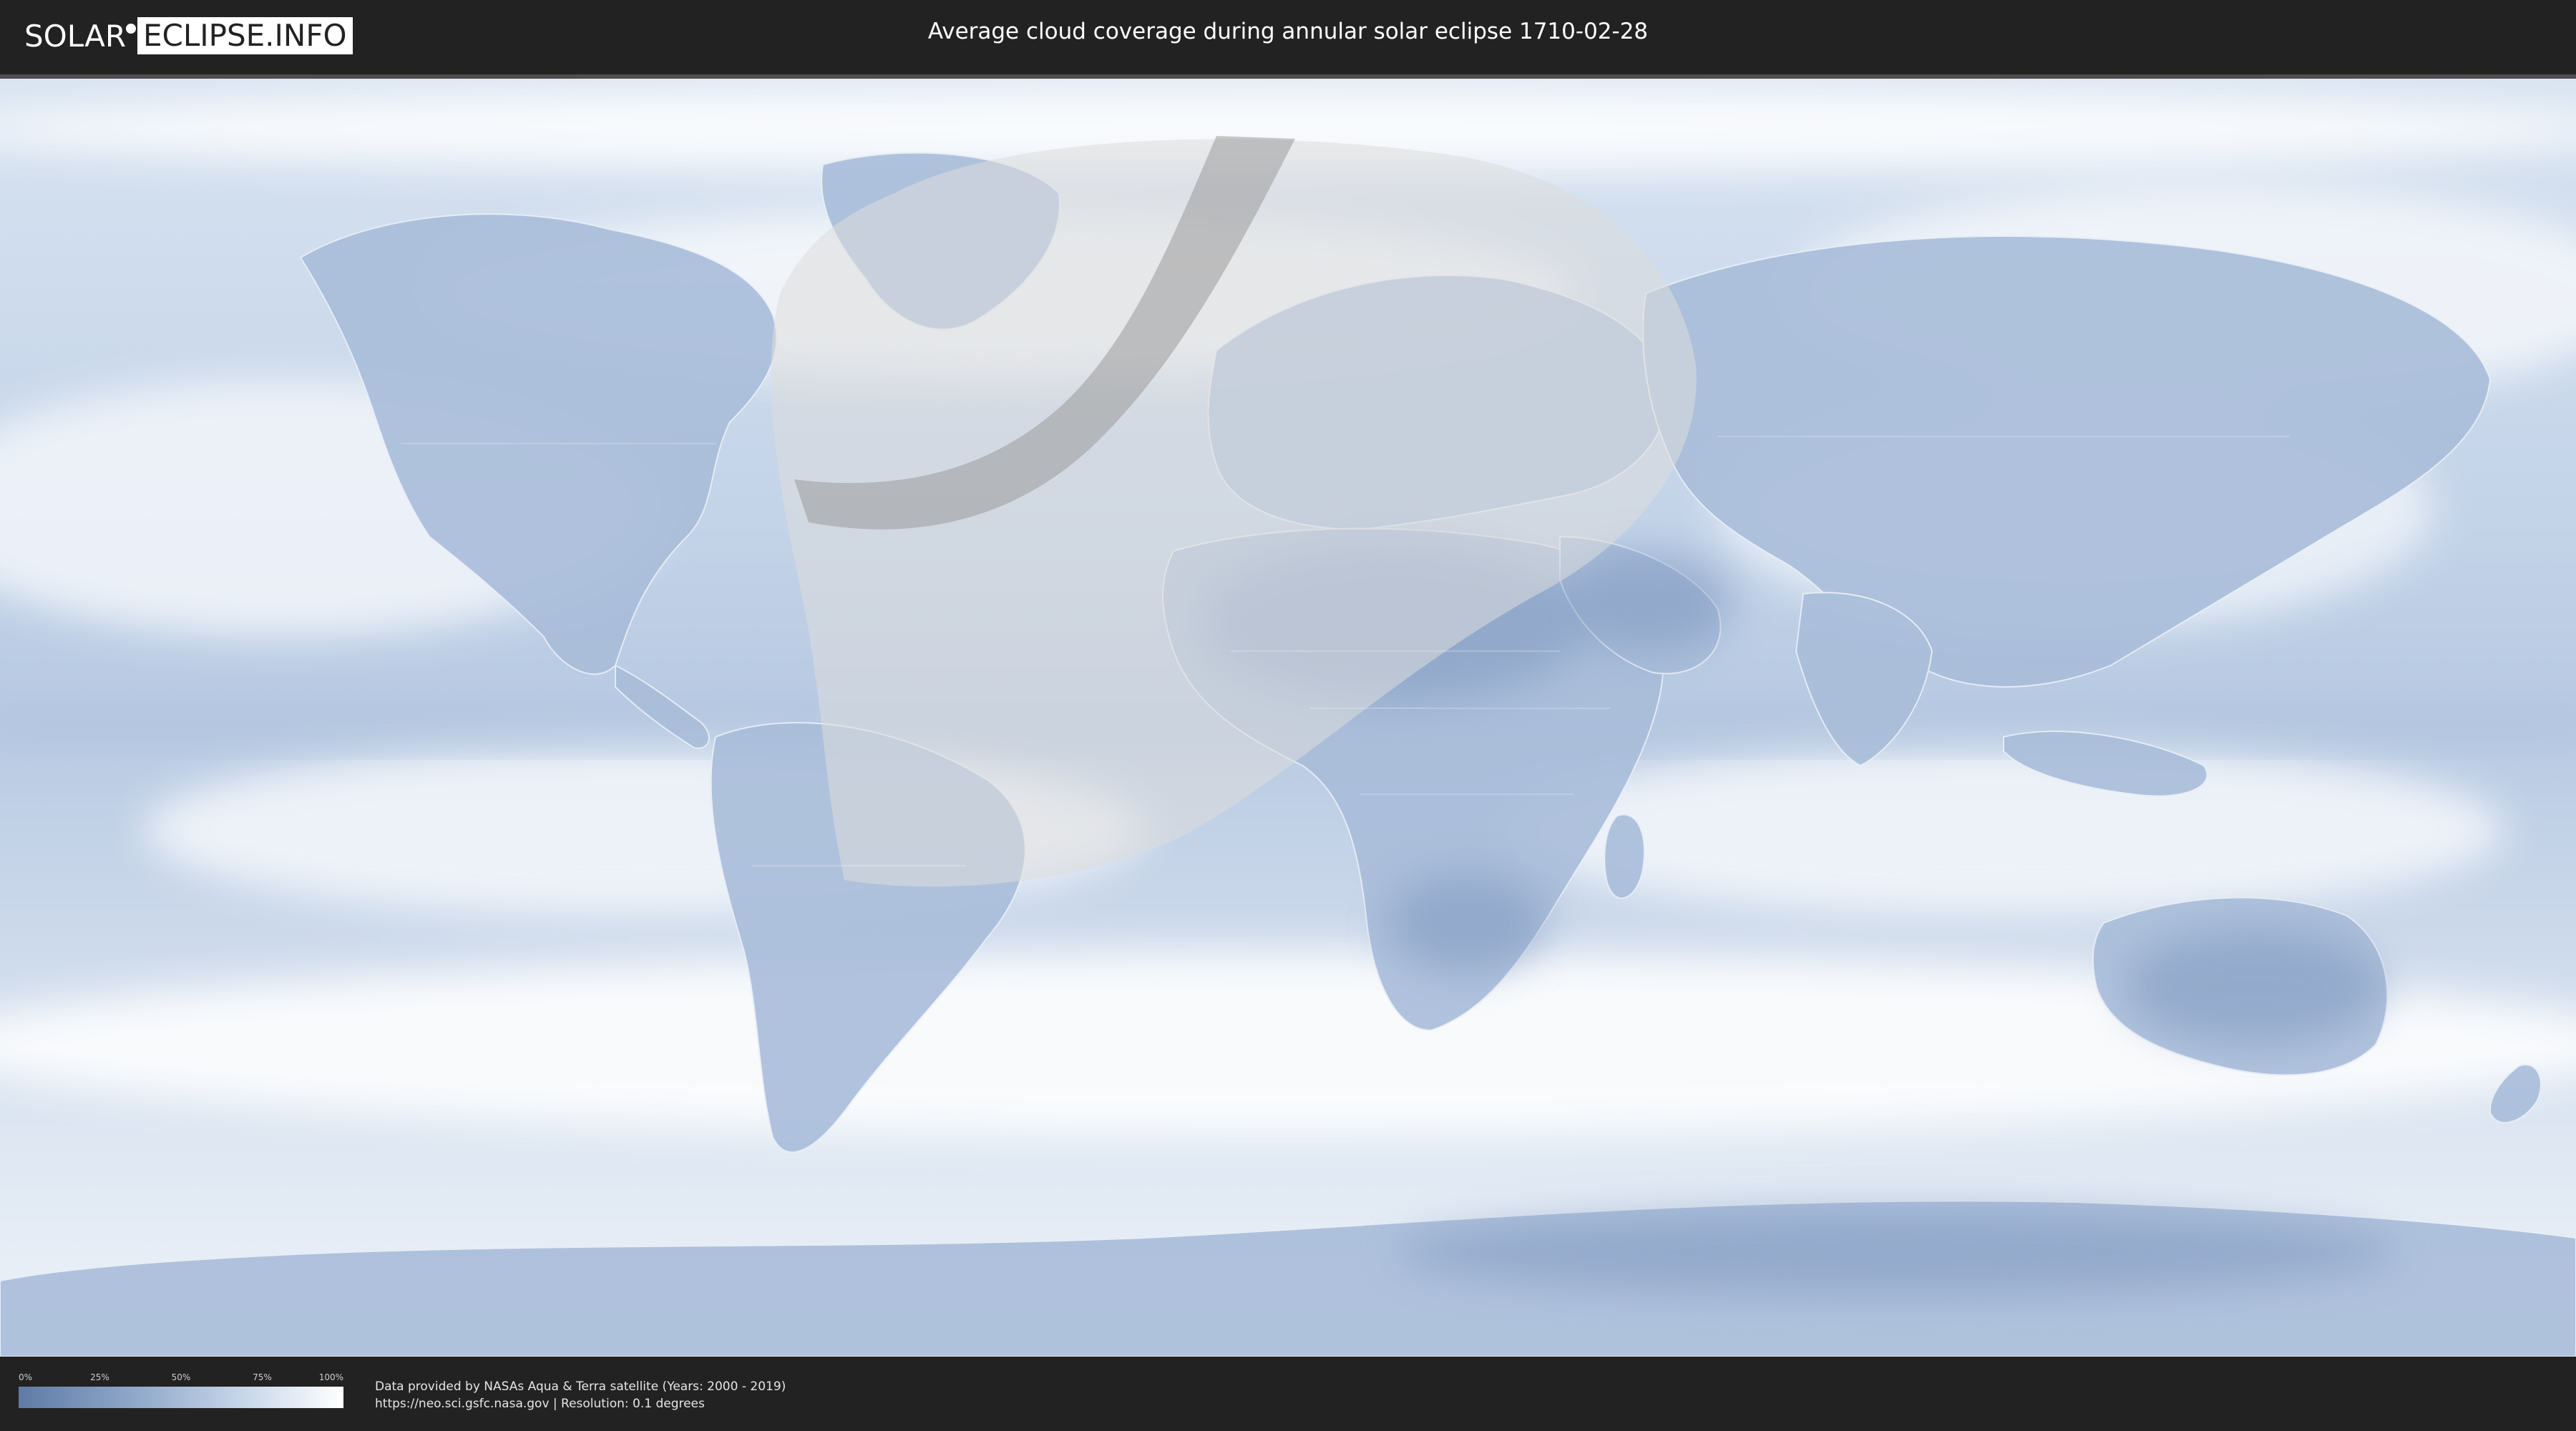 The width and height of the screenshot is (2576, 1431). Describe the element at coordinates (262, 1377) in the screenshot. I see `legend-tick-75: 75%` at that location.